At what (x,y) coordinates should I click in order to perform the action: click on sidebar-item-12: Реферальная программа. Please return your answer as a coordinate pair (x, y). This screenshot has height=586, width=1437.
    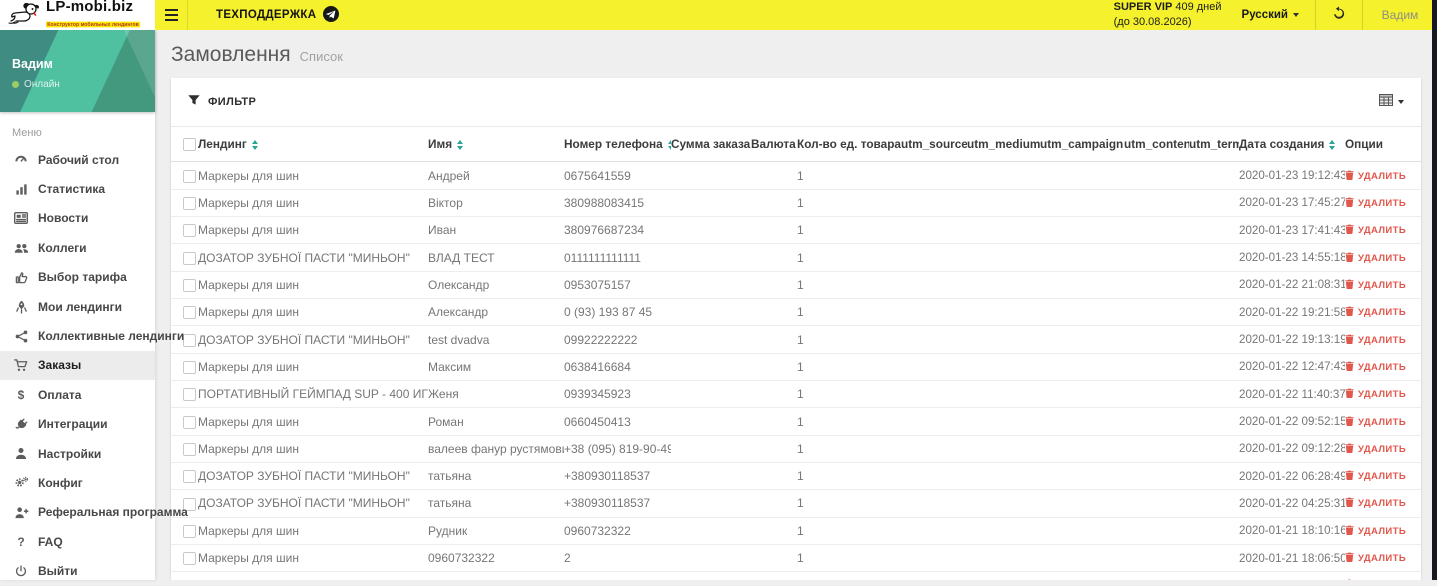
    Looking at the image, I should click on (77, 512).